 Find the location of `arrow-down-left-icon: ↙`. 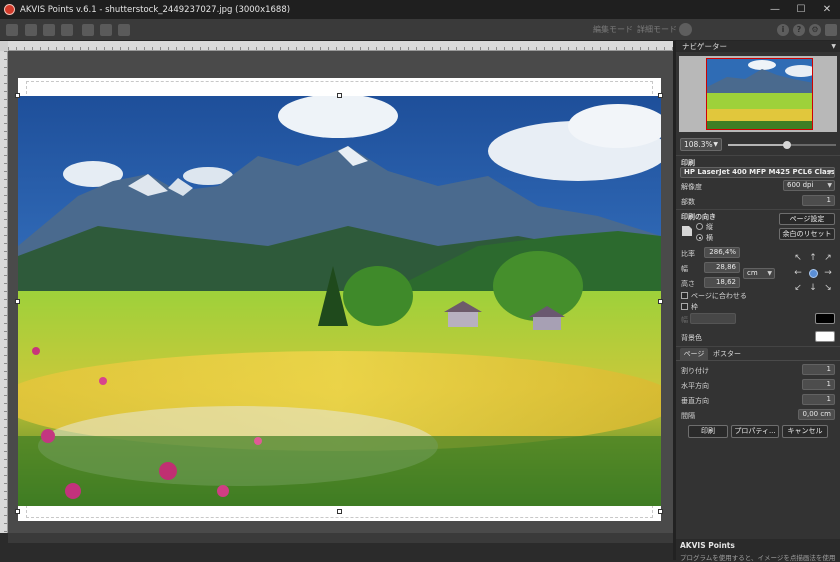

arrow-down-left-icon: ↙ is located at coordinates (798, 288).